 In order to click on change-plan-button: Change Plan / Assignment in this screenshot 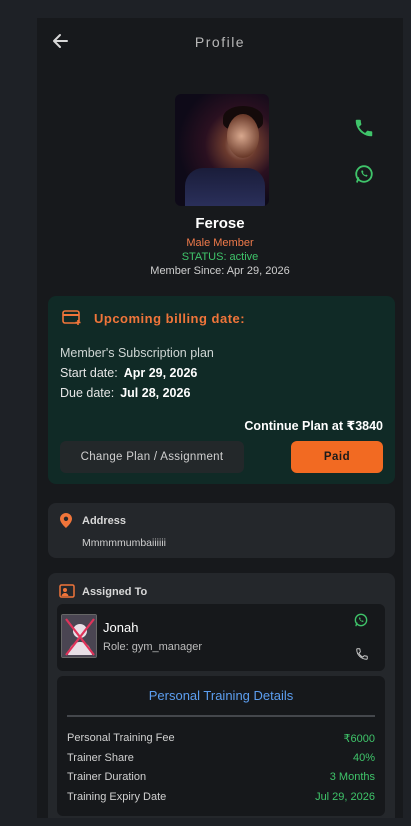, I will do `click(152, 457)`.